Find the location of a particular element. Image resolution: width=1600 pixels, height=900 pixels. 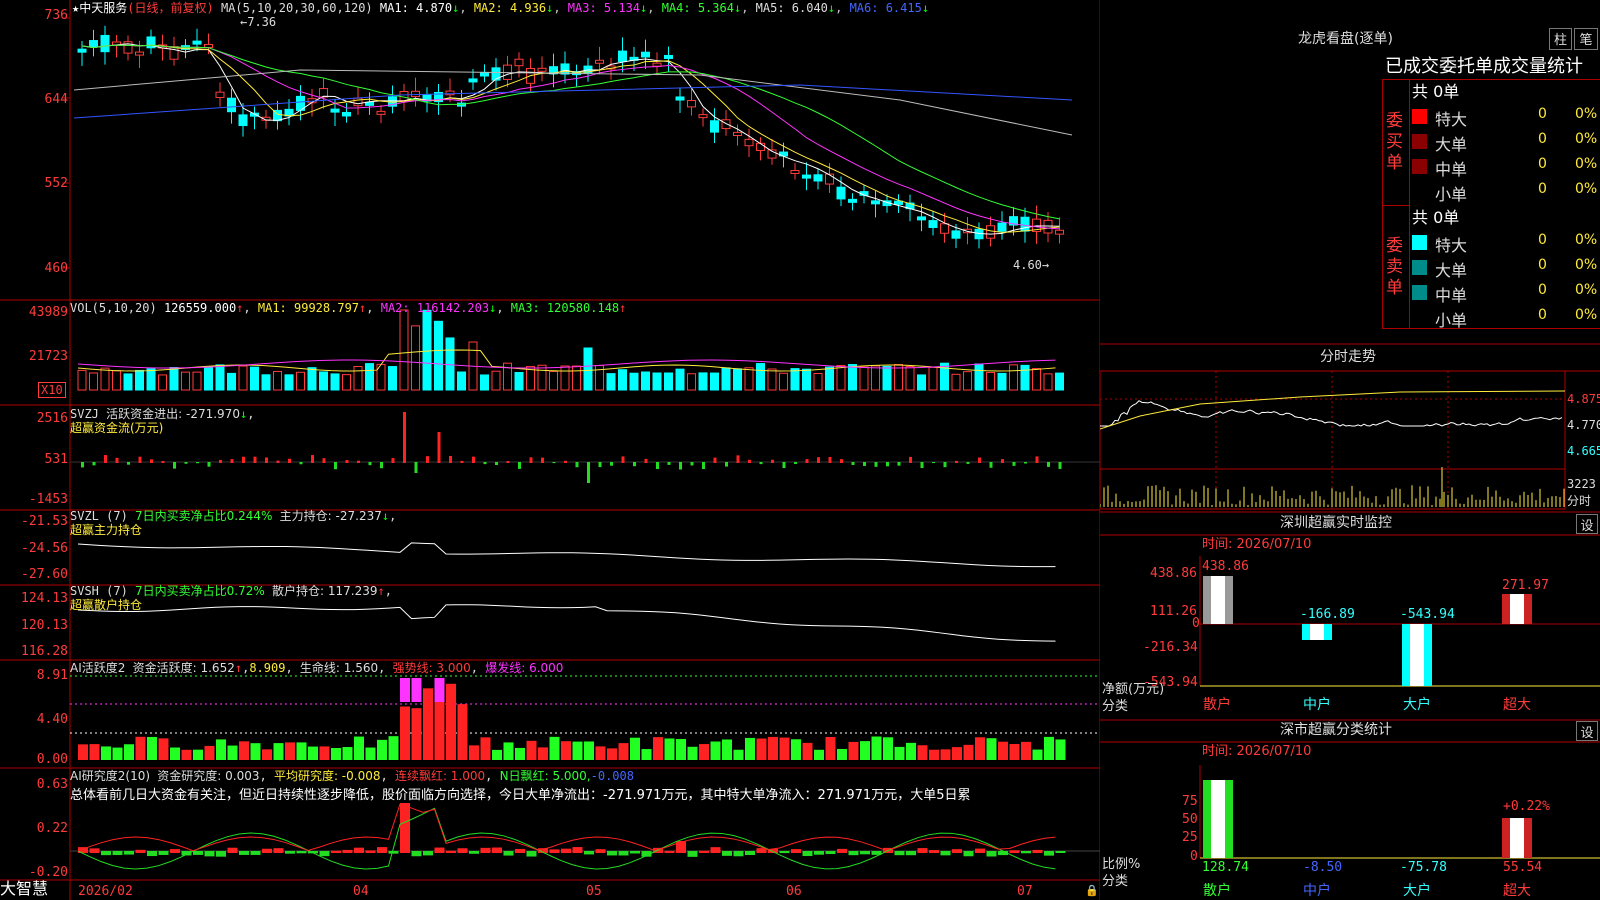

intraday-unit: 分时 is located at coordinates (1579, 501).